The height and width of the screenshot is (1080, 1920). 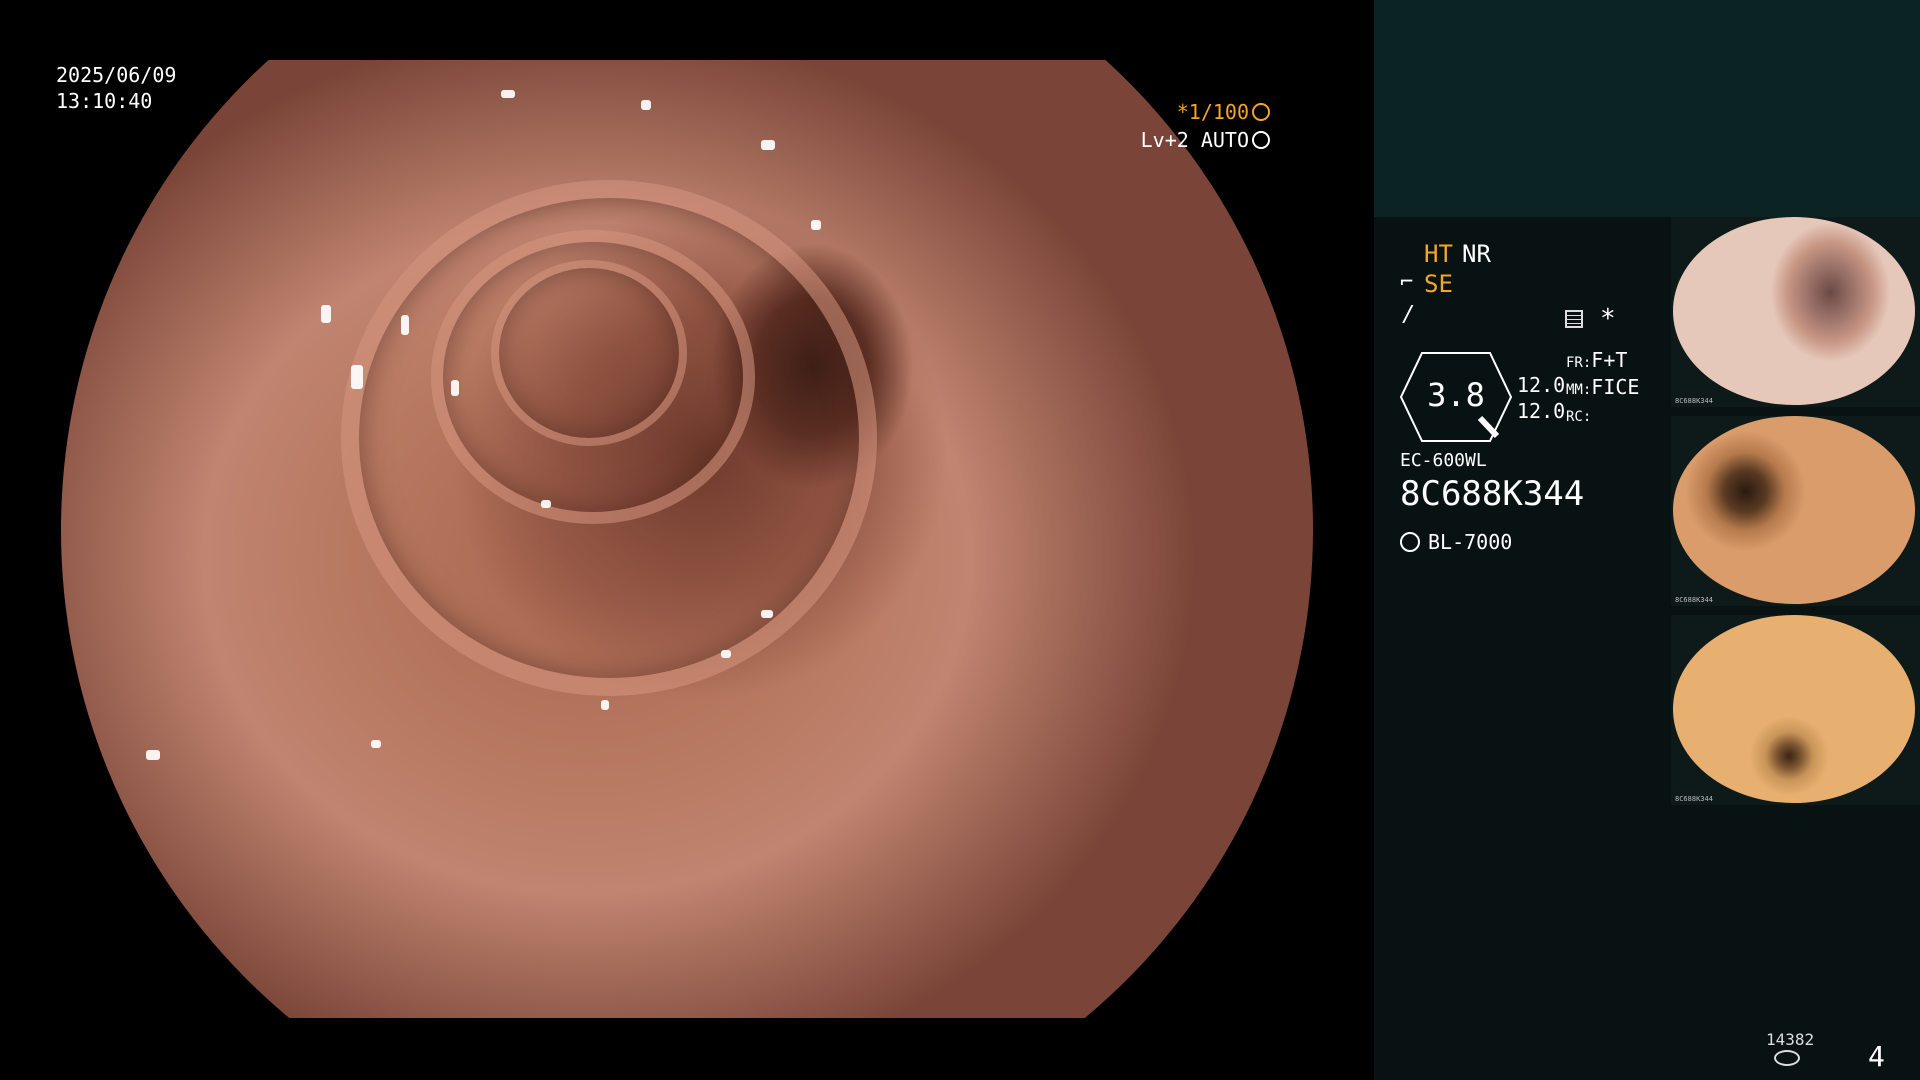 What do you see at coordinates (1787, 1058) in the screenshot?
I see `disk-icon` at bounding box center [1787, 1058].